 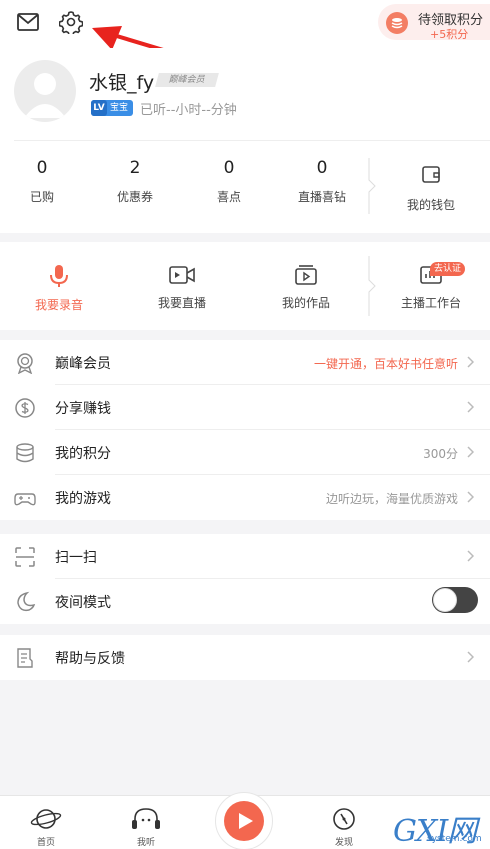 What do you see at coordinates (454, 839) in the screenshot?
I see `watermark-url: system.com` at bounding box center [454, 839].